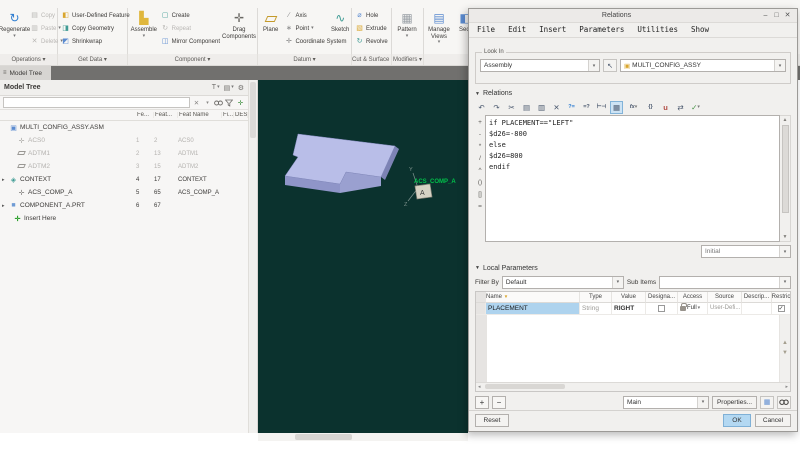 This screenshot has width=800, height=450. Describe the element at coordinates (665, 107) in the screenshot. I see `units-button: u` at that location.